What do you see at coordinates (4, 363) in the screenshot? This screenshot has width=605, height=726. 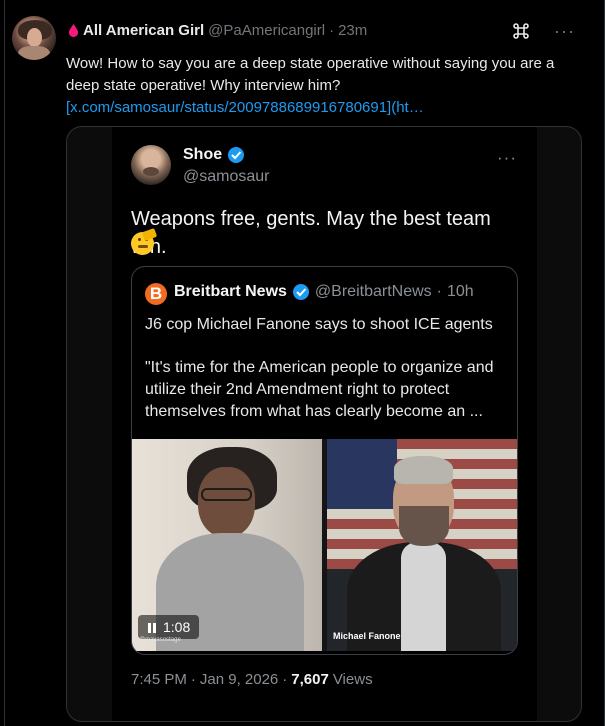 I see `left-timeline-rule` at bounding box center [4, 363].